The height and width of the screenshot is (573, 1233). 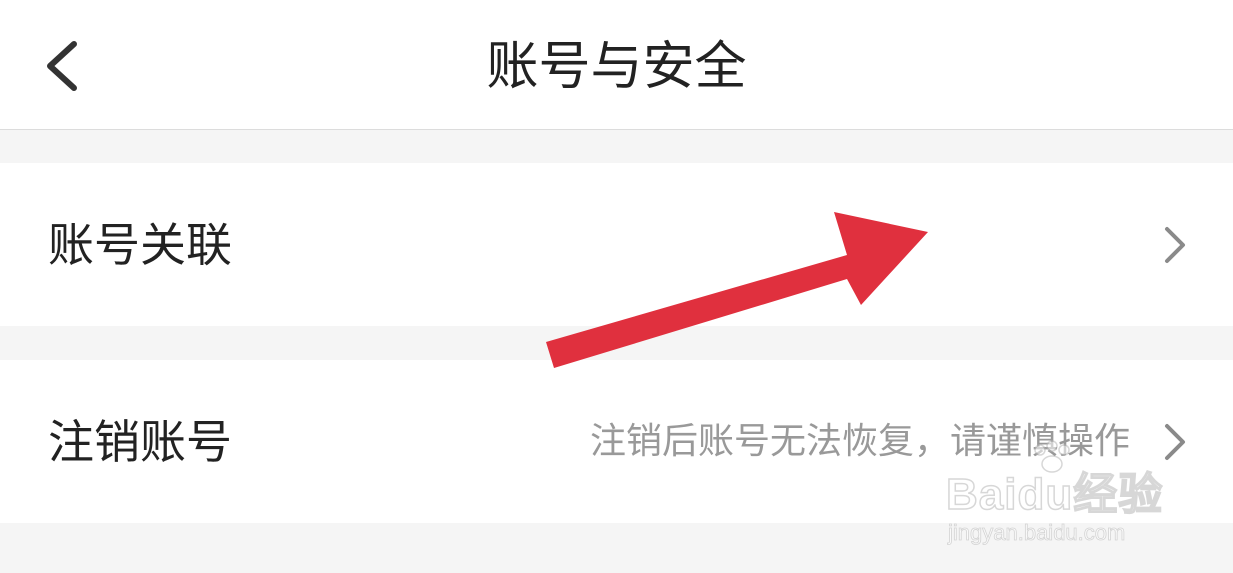 I want to click on page-title: 账号与安全, so click(x=616, y=67).